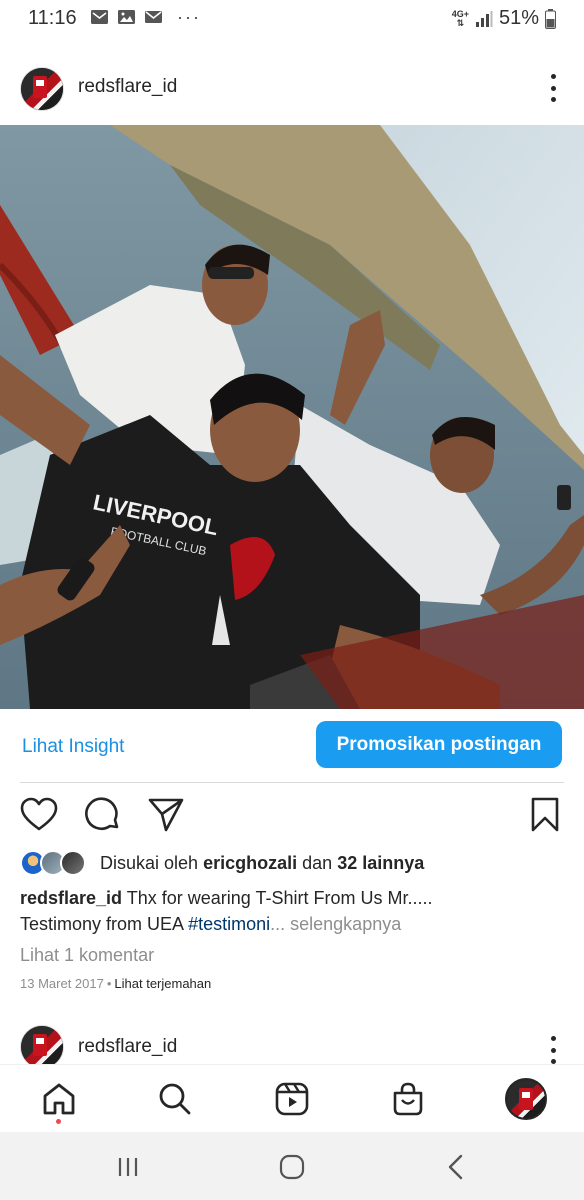  I want to click on likes-others: 32 lainnya, so click(380, 863).